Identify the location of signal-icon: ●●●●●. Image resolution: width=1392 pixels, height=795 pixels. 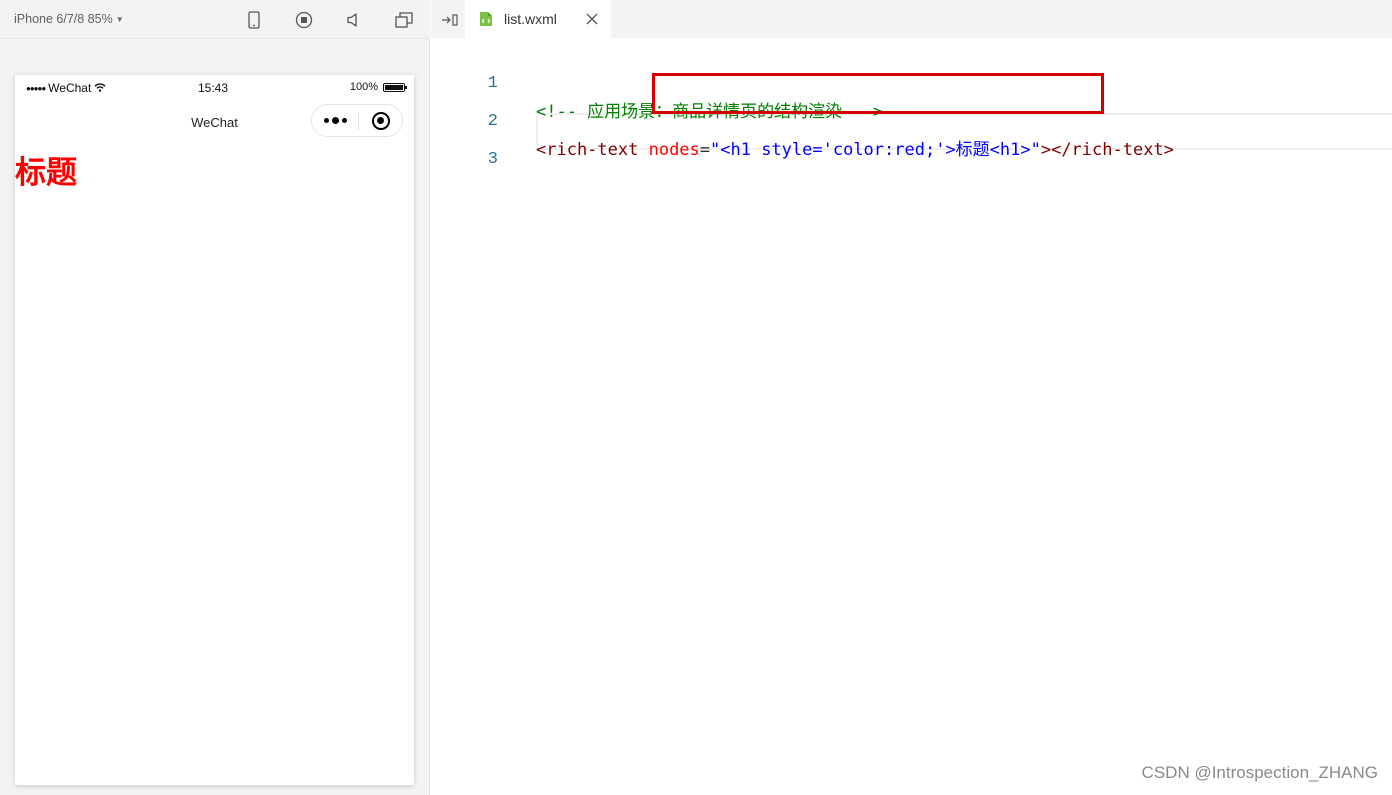
(36, 88).